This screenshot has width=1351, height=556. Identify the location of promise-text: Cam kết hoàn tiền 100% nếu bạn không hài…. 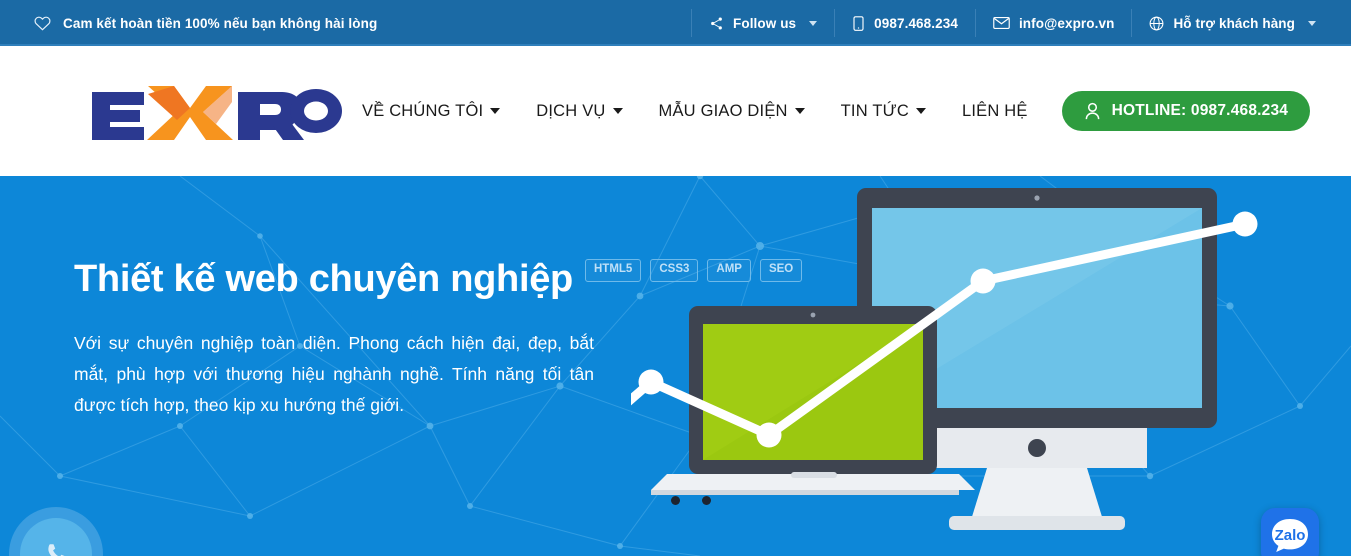
(220, 23).